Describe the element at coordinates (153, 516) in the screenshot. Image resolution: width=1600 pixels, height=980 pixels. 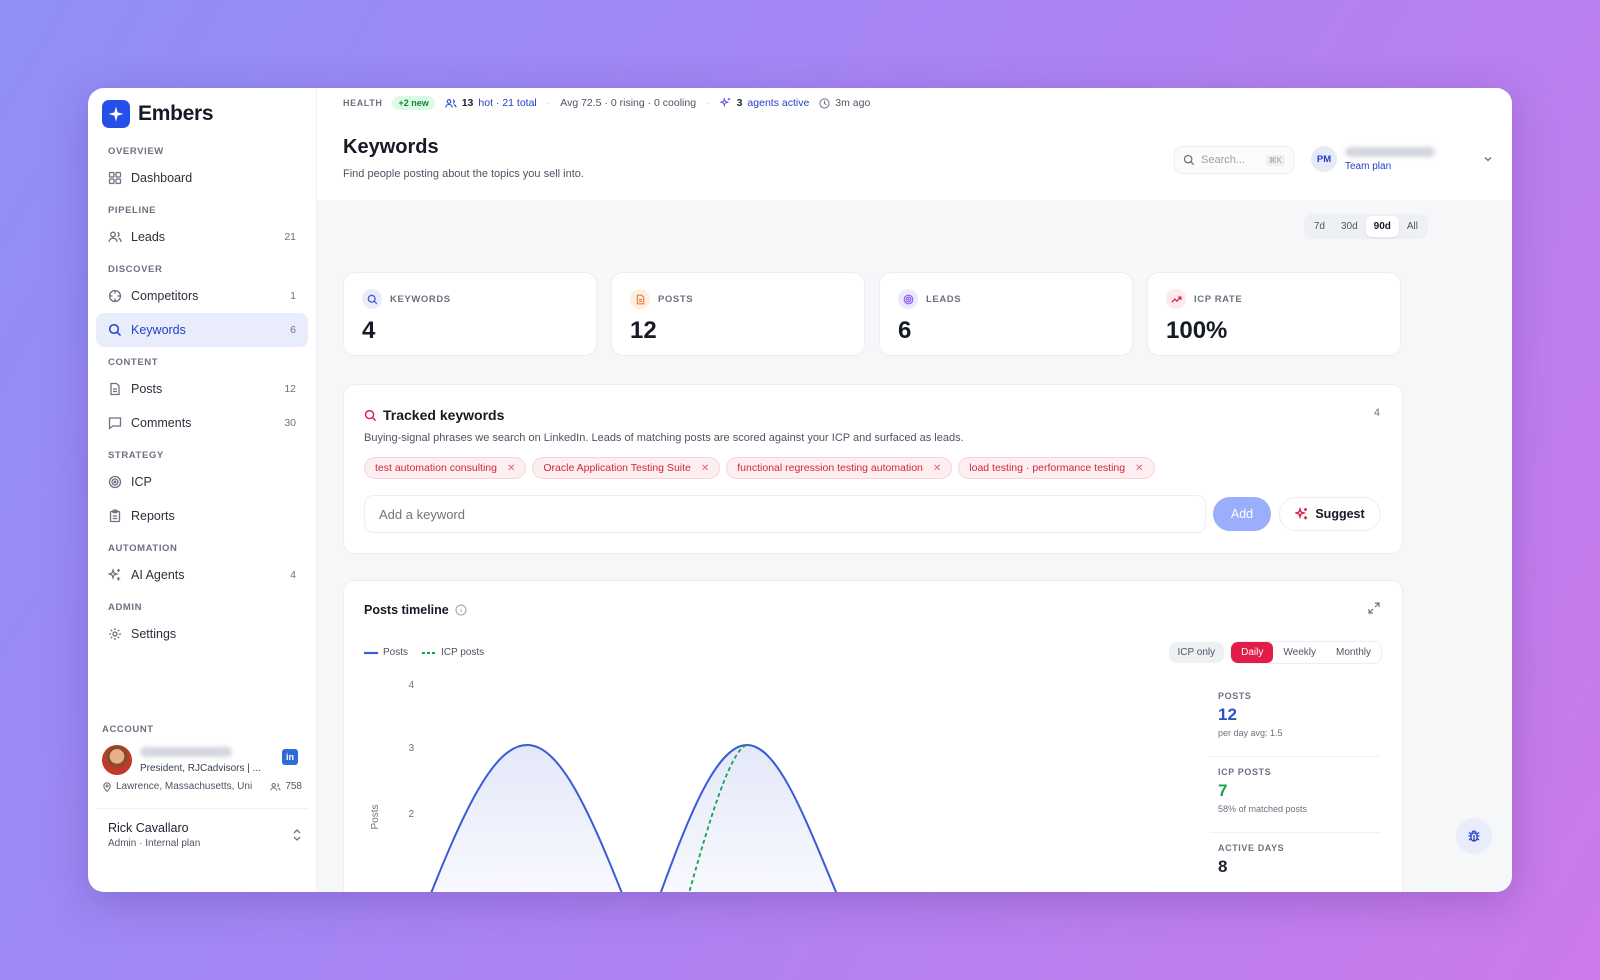
I see `sidebar-item-label: Reports` at that location.